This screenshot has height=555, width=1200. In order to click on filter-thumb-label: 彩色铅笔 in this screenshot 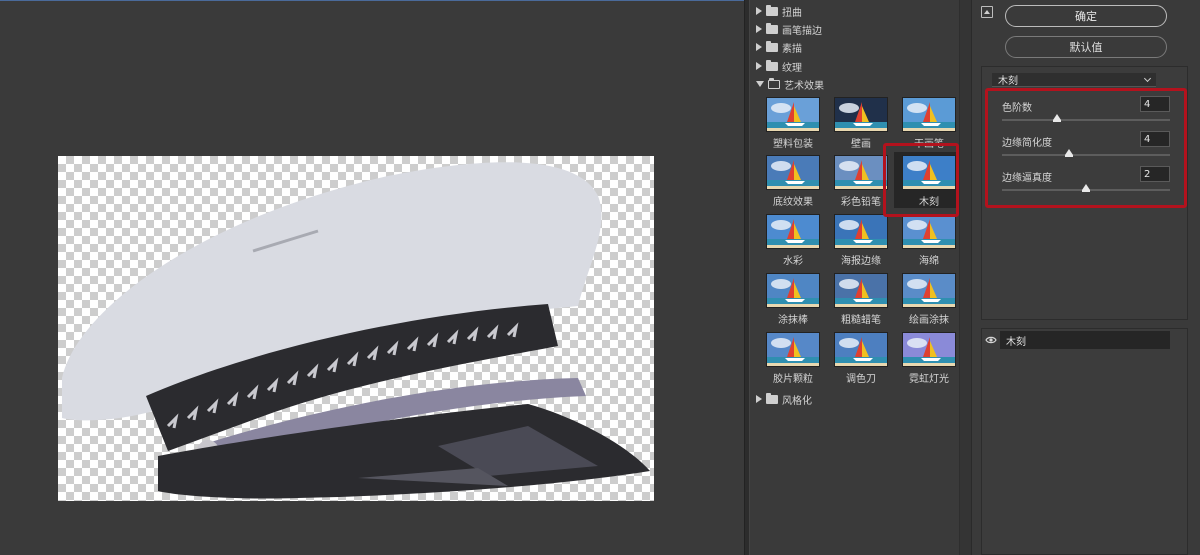, I will do `click(861, 202)`.